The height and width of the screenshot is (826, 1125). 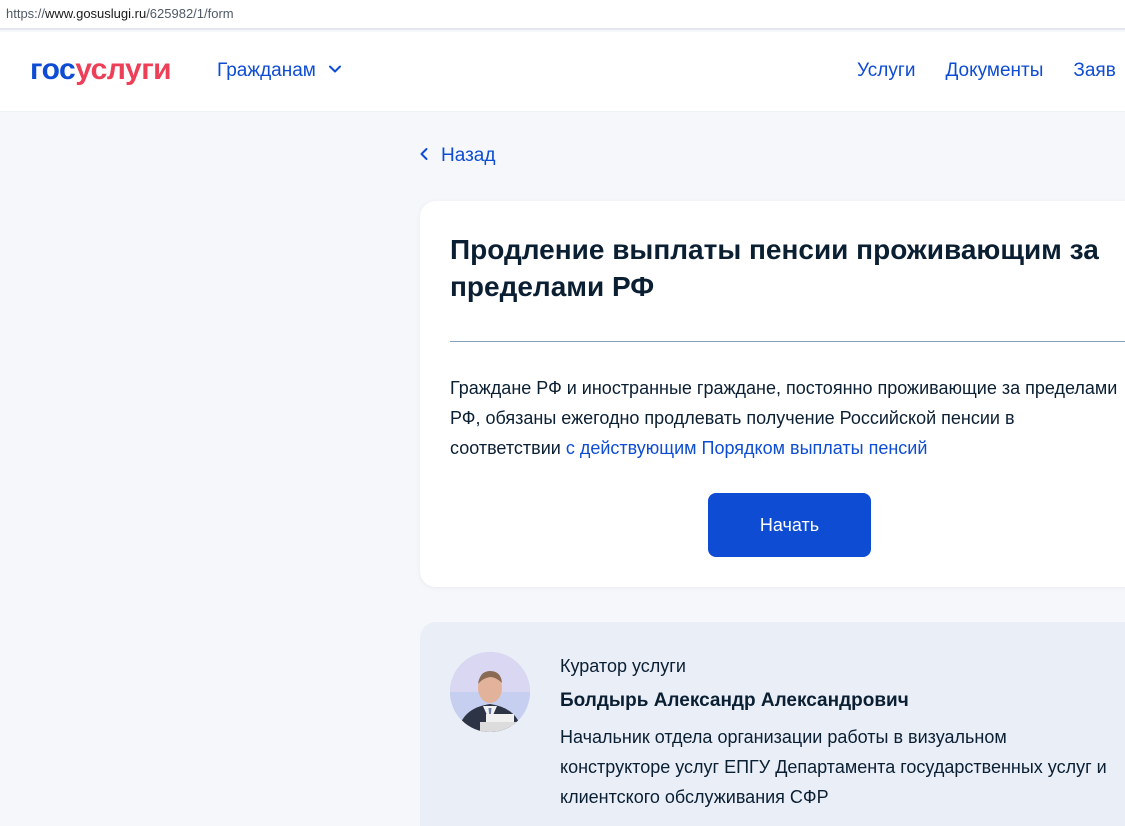 What do you see at coordinates (734, 700) in the screenshot?
I see `curator-name: Болдырь Александр Александрович` at bounding box center [734, 700].